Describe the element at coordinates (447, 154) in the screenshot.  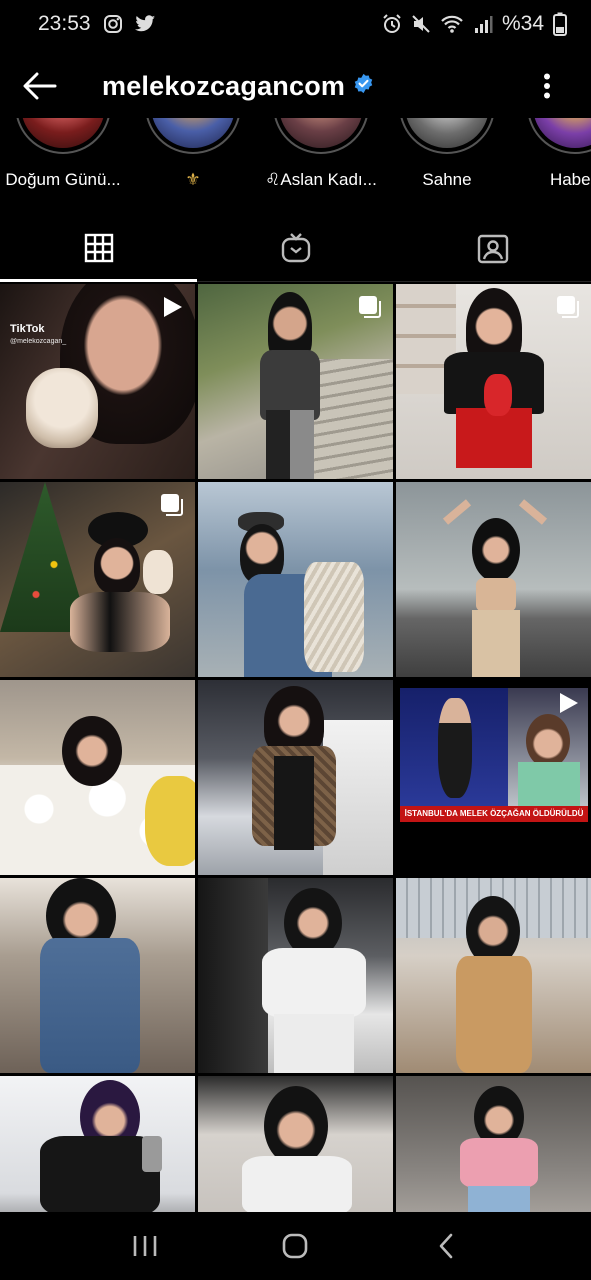
I see `highlight-item: Sahne` at that location.